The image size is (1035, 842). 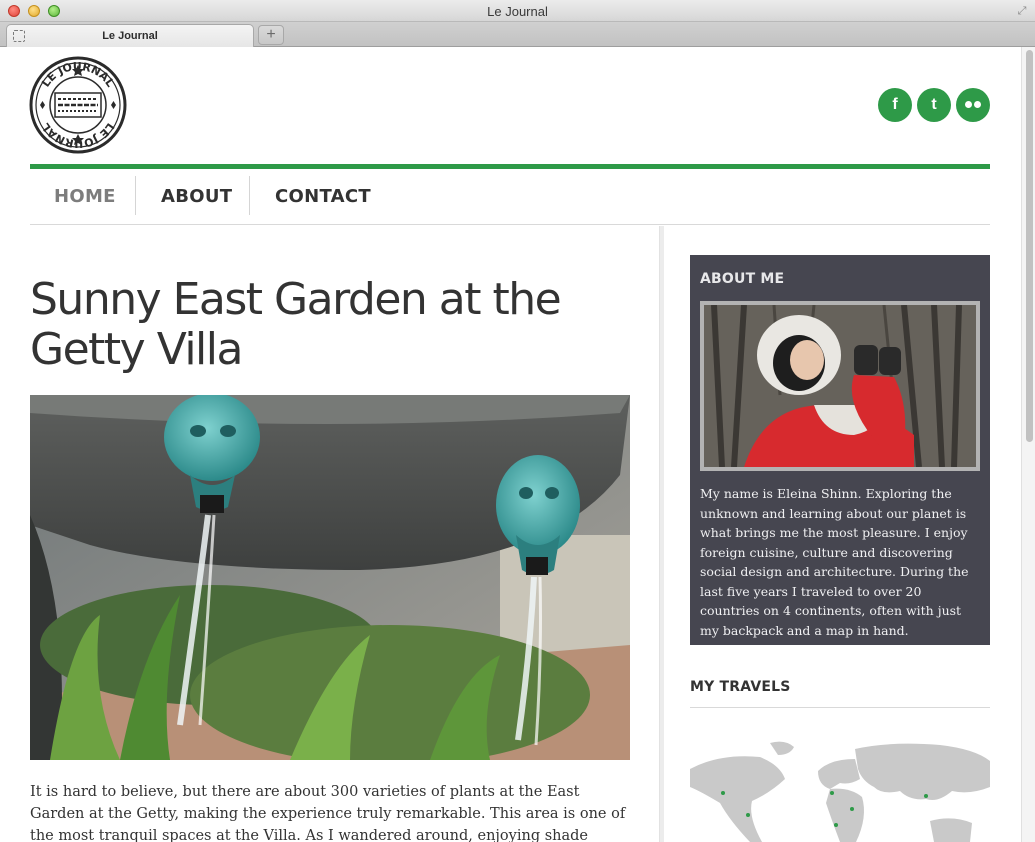 I want to click on facebook-button: f, so click(x=895, y=105).